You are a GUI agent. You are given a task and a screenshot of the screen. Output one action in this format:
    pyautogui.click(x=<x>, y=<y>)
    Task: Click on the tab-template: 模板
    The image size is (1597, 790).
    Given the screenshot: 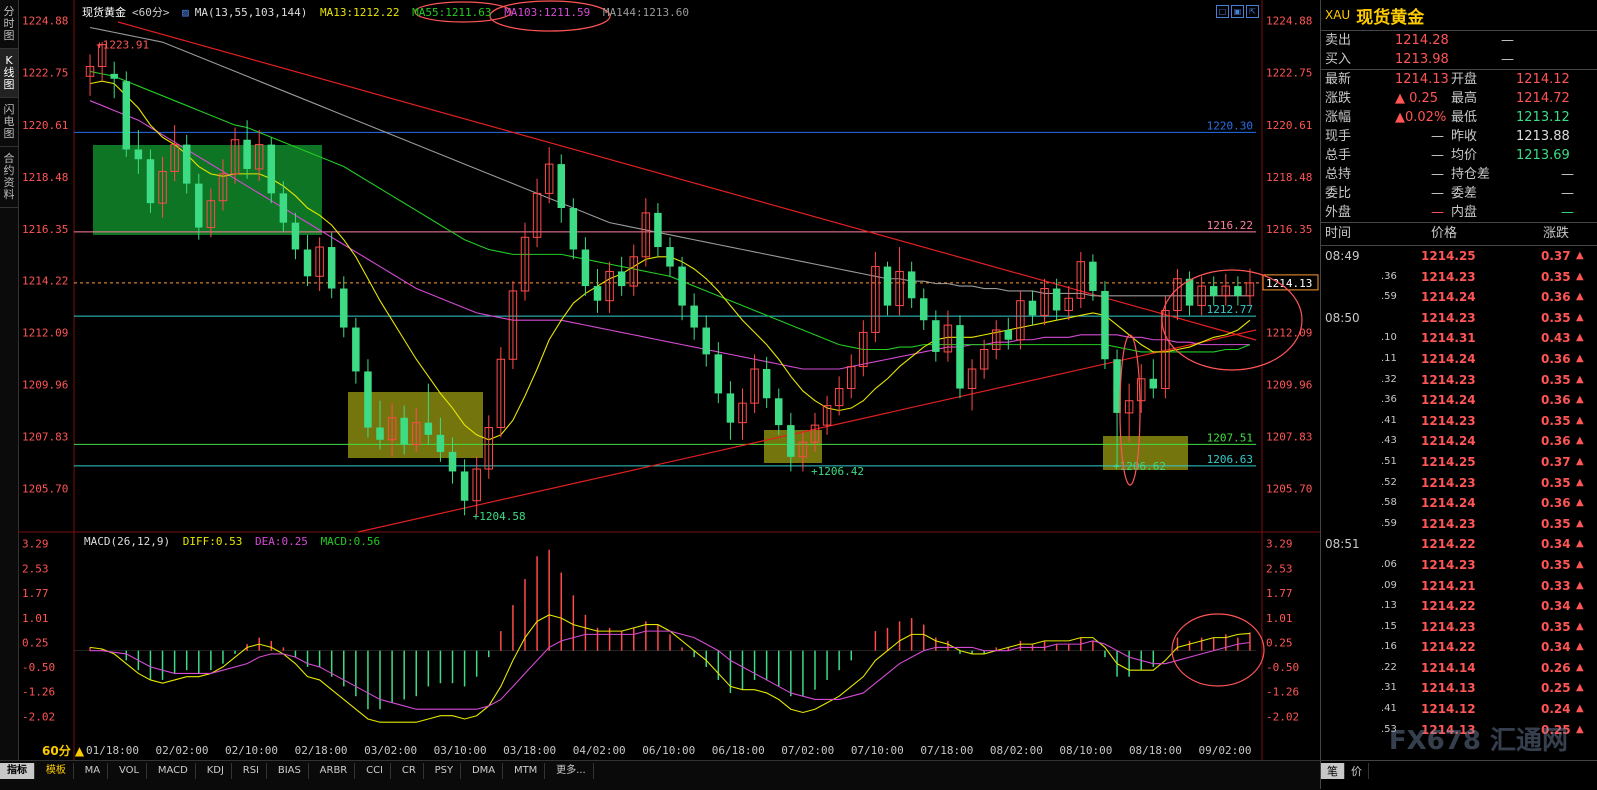 What is the action you would take?
    pyautogui.click(x=56, y=771)
    